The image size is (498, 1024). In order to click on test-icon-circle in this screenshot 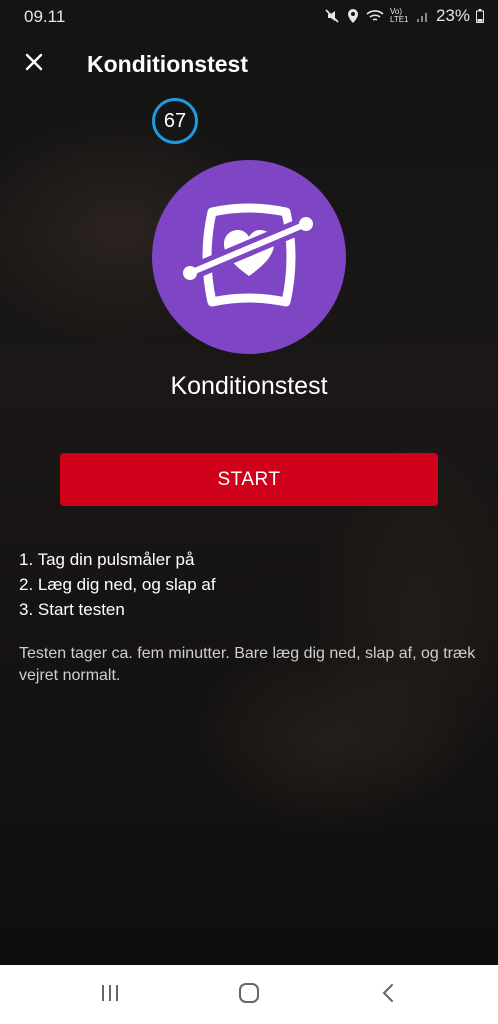, I will do `click(249, 257)`.